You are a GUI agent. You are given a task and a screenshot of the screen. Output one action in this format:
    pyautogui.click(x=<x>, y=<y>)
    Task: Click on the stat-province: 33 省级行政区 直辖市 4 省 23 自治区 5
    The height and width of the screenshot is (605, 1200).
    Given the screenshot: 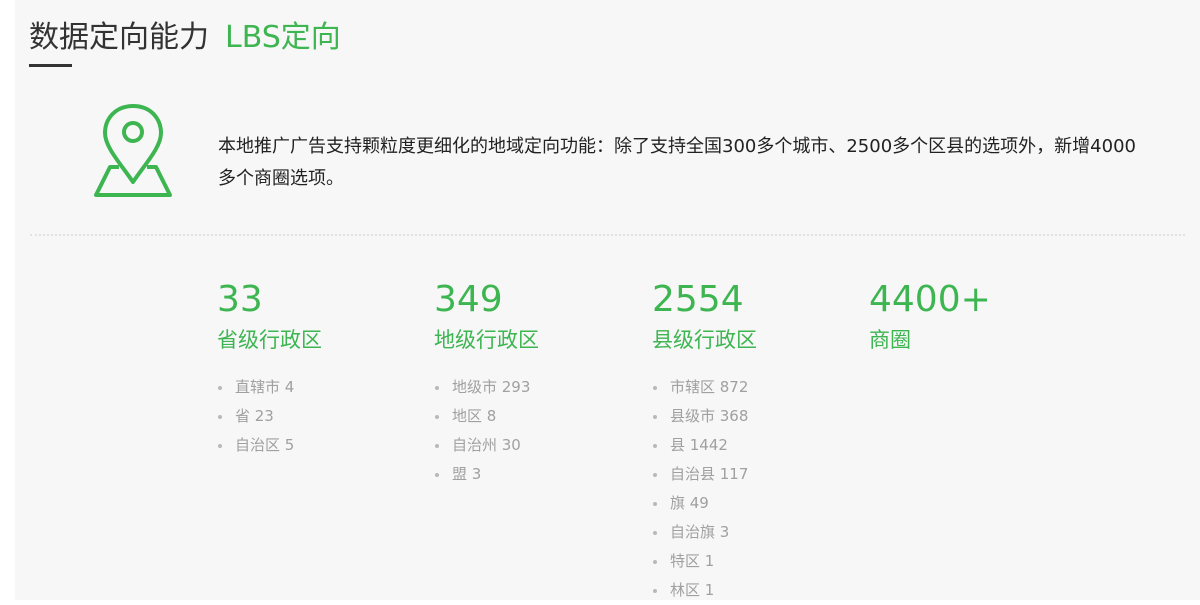 What is the action you would take?
    pyautogui.click(x=317, y=370)
    